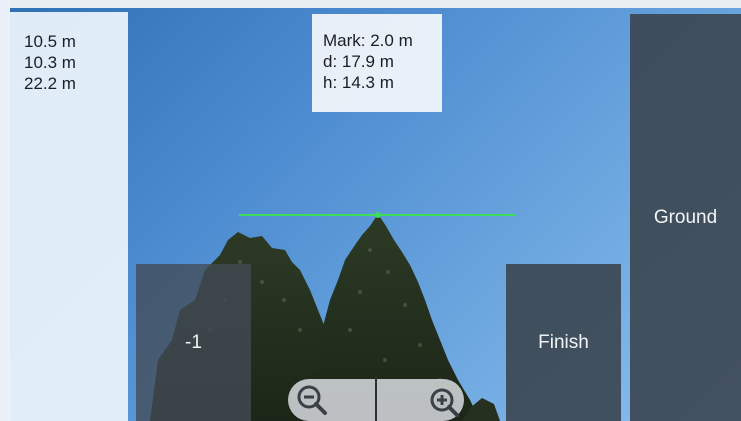 The width and height of the screenshot is (741, 421). What do you see at coordinates (368, 40) in the screenshot?
I see `mark-readout: Mark: 2.0 m` at bounding box center [368, 40].